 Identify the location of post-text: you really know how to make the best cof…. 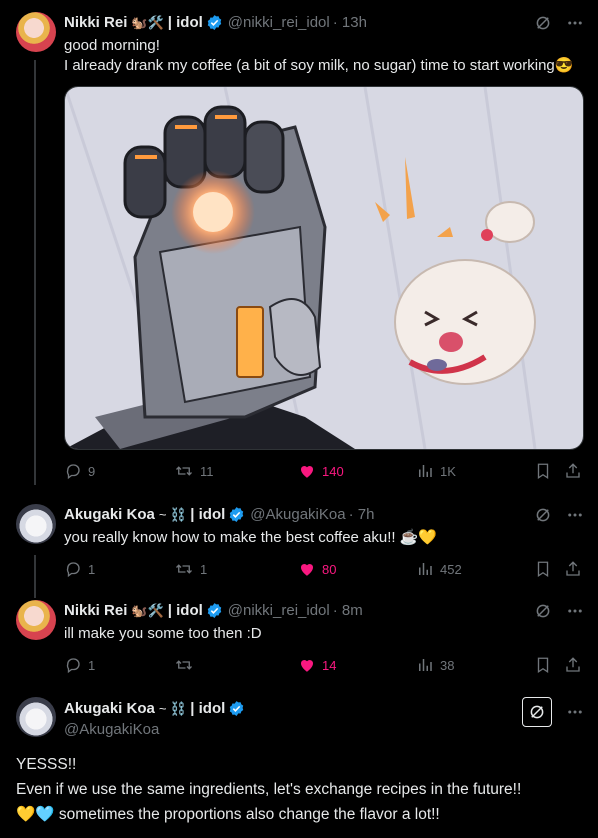
(251, 537).